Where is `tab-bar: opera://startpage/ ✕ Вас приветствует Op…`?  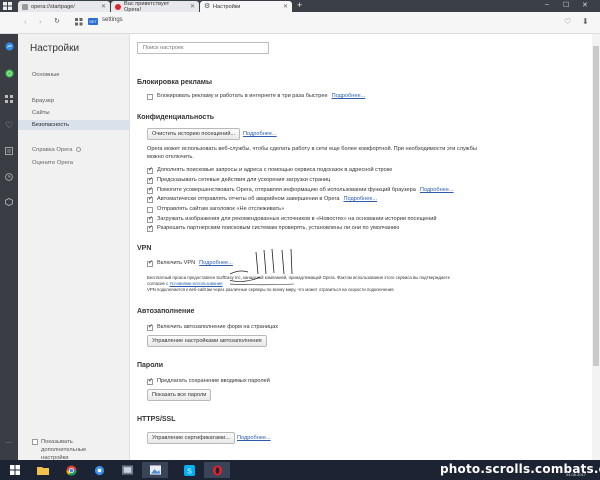 tab-bar: opera://startpage/ ✕ Вас приветствует Op… is located at coordinates (300, 6).